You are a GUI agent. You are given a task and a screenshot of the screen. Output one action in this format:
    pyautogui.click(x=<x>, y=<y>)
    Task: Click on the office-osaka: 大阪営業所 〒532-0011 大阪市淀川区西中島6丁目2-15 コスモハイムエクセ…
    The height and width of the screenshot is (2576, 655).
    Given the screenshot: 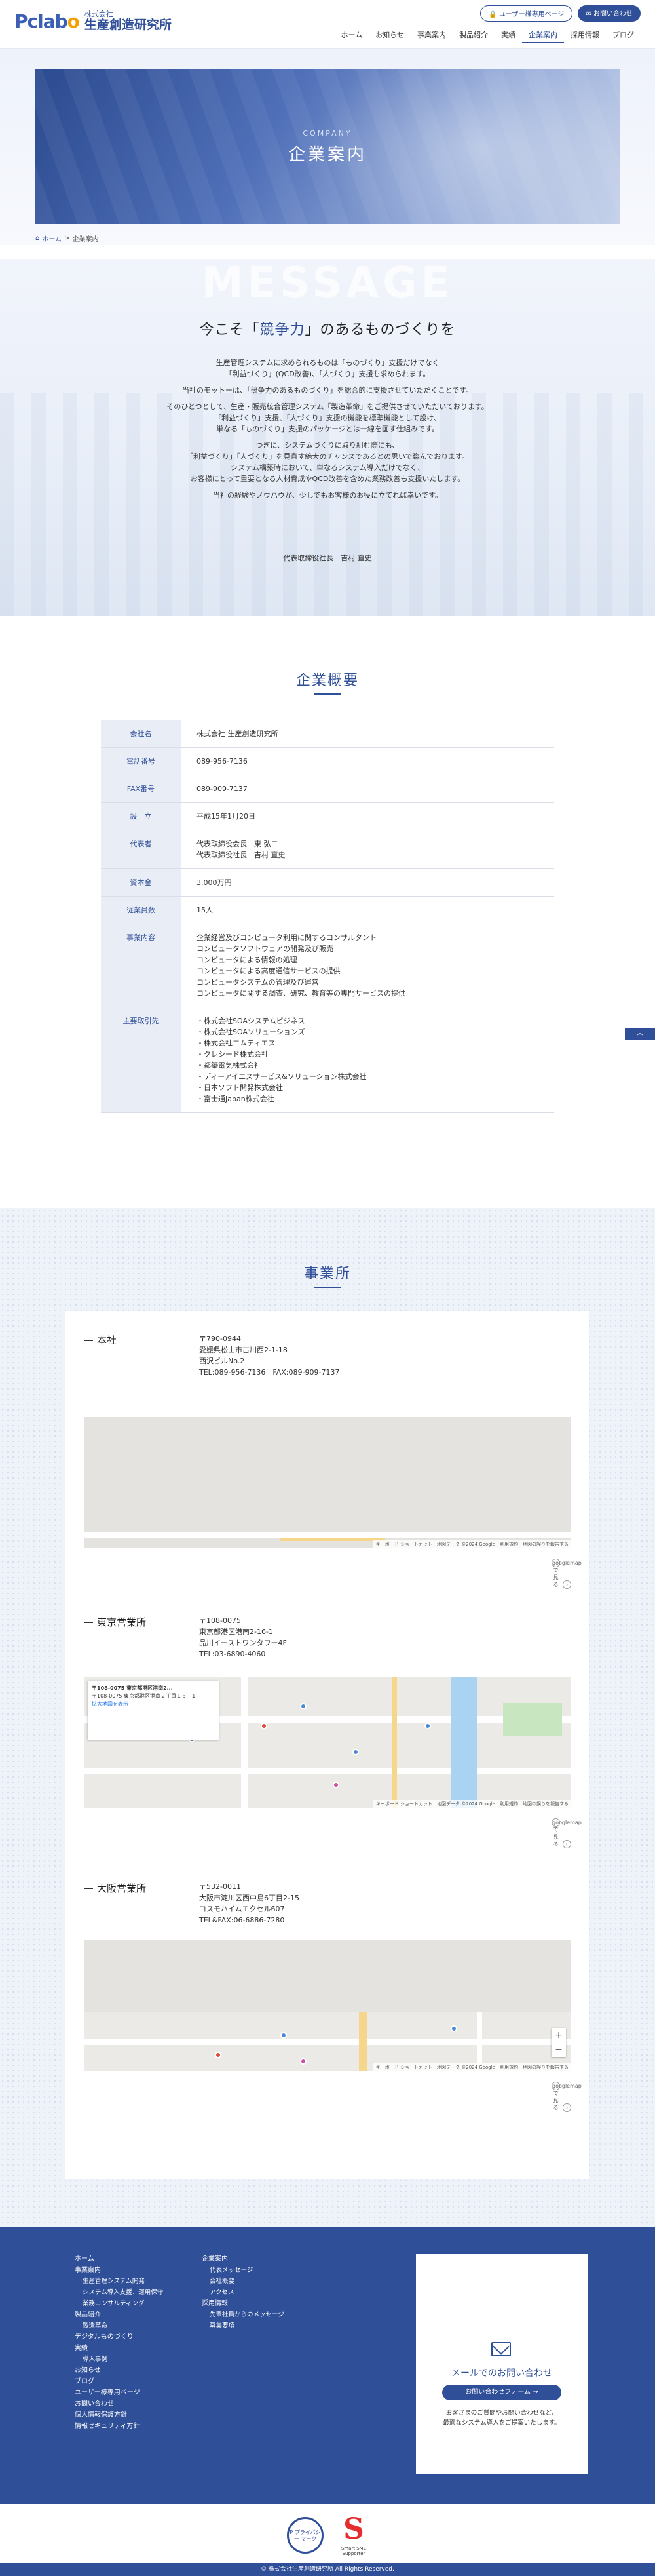 What is the action you would take?
    pyautogui.click(x=333, y=2018)
    